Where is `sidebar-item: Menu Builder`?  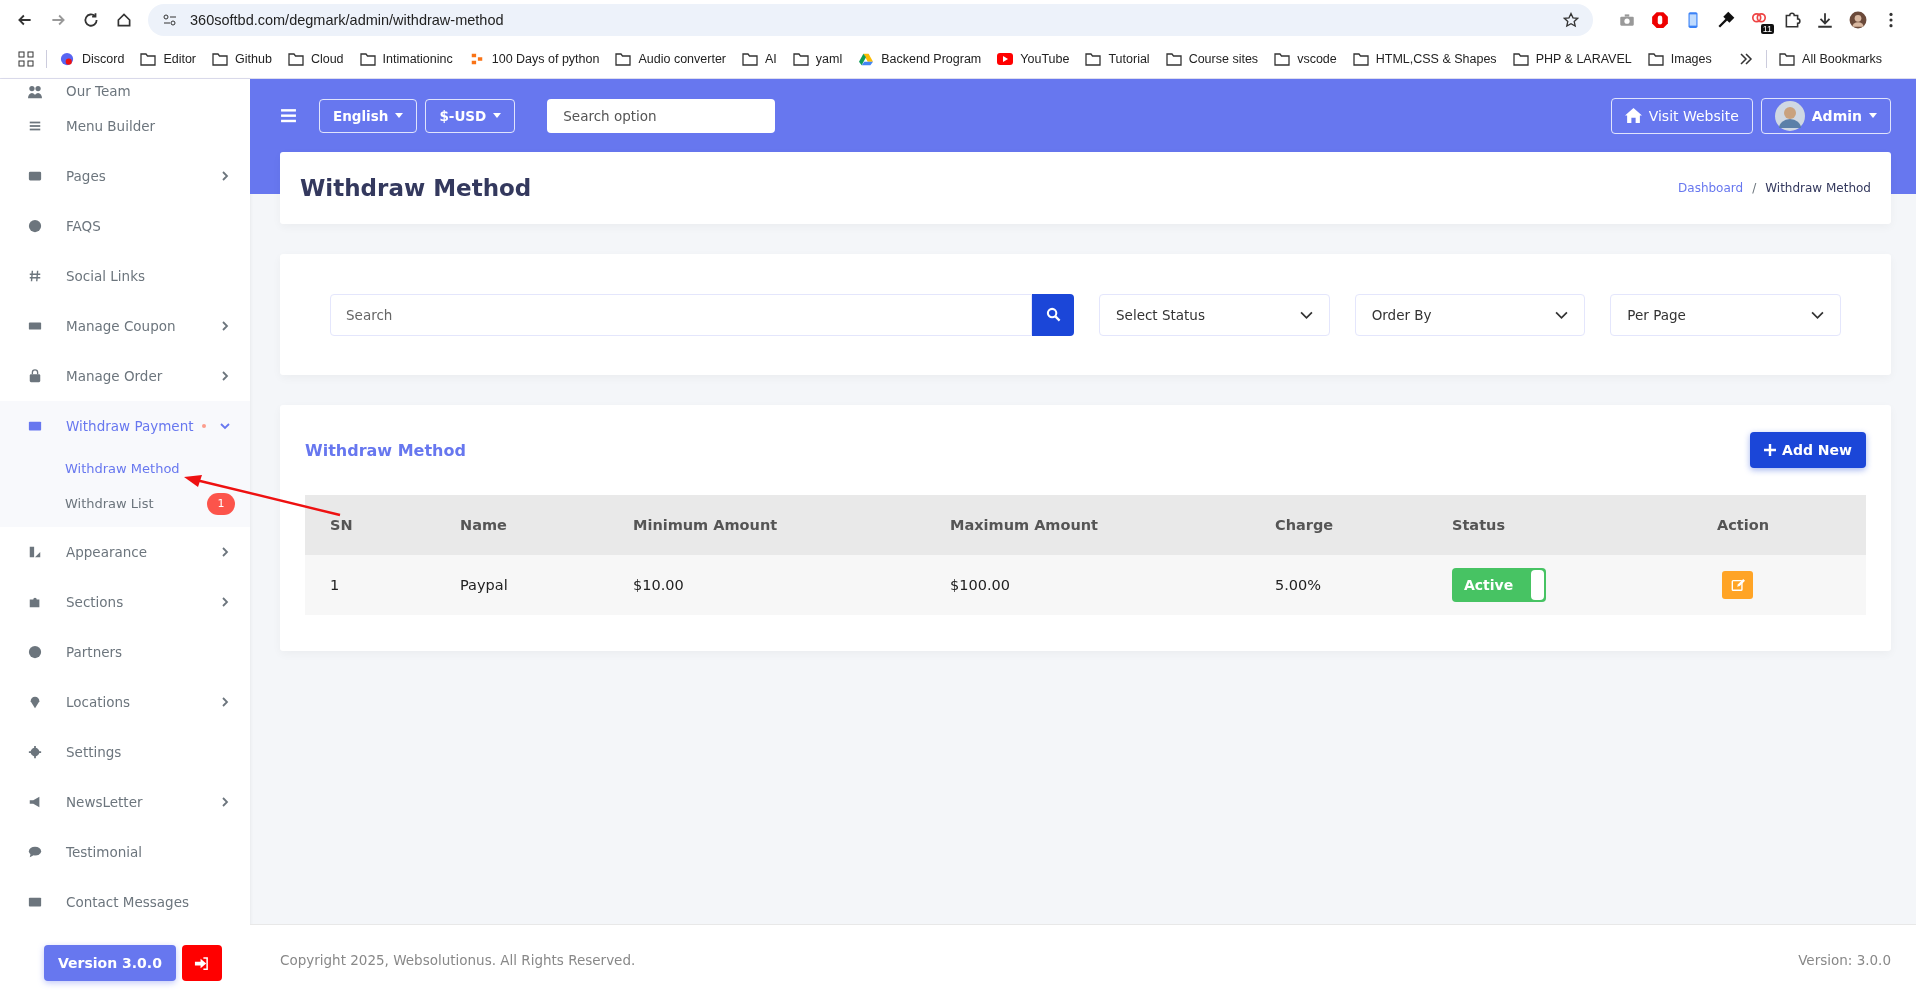
sidebar-item: Menu Builder is located at coordinates (125, 126).